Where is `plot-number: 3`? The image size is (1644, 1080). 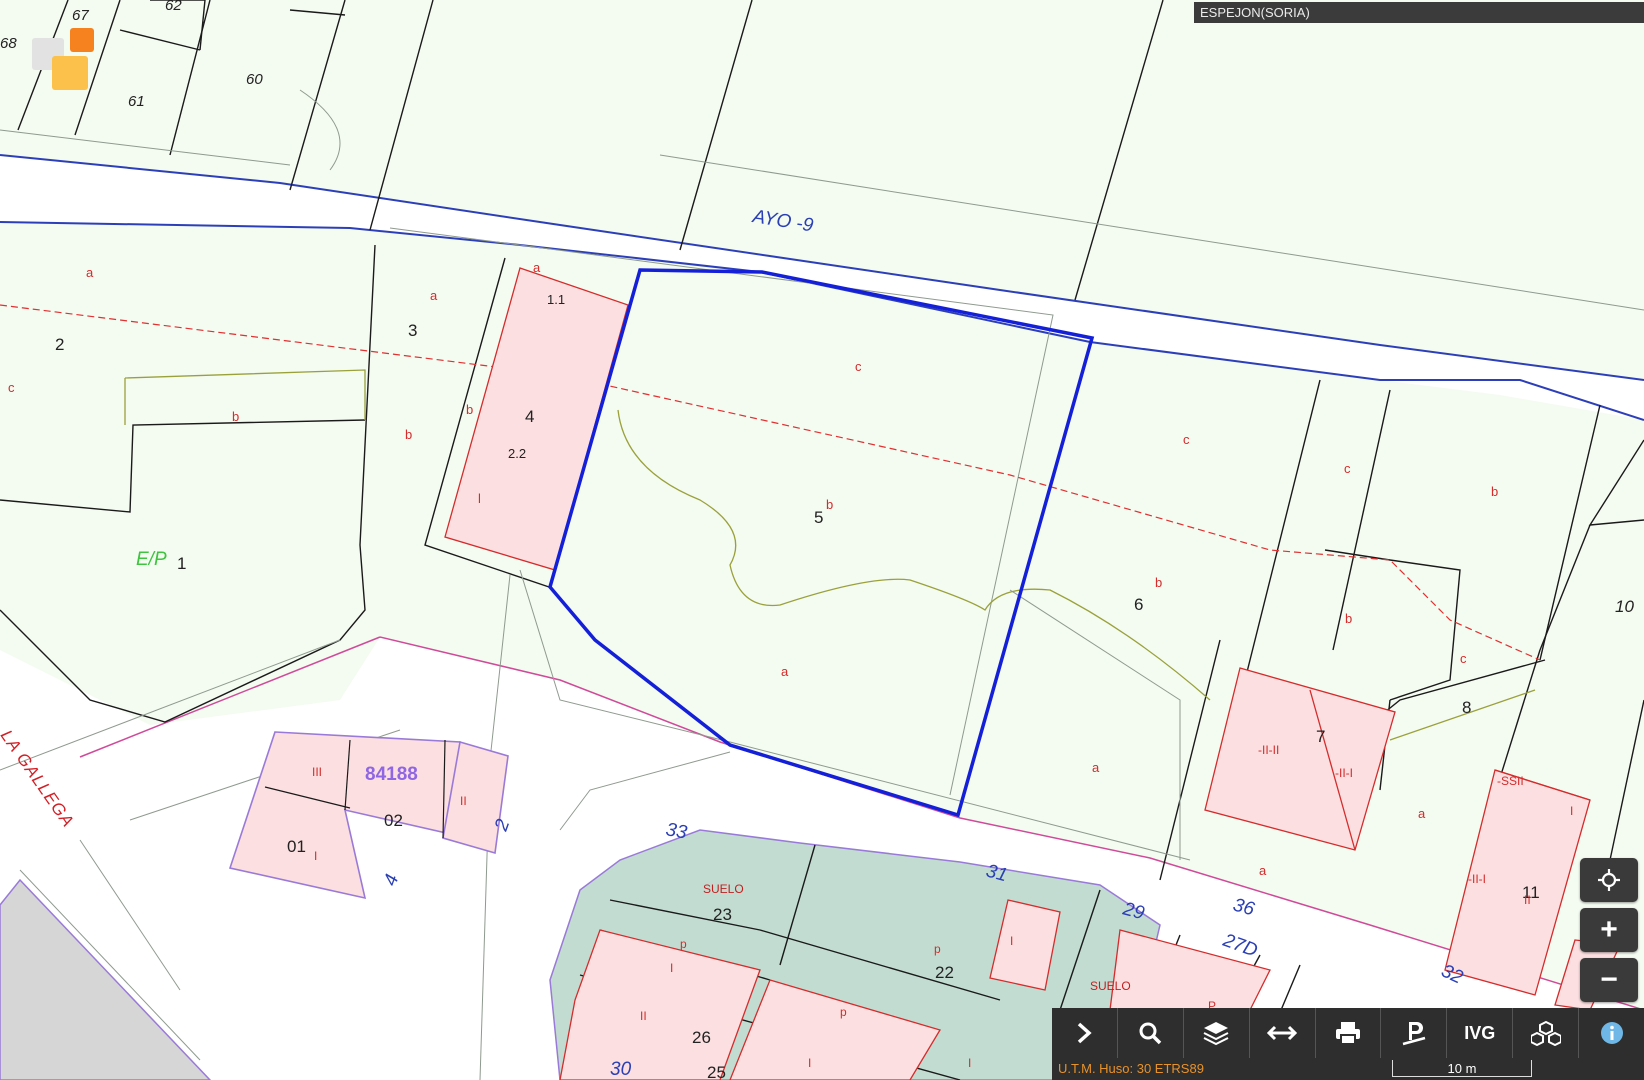 plot-number: 3 is located at coordinates (412, 330).